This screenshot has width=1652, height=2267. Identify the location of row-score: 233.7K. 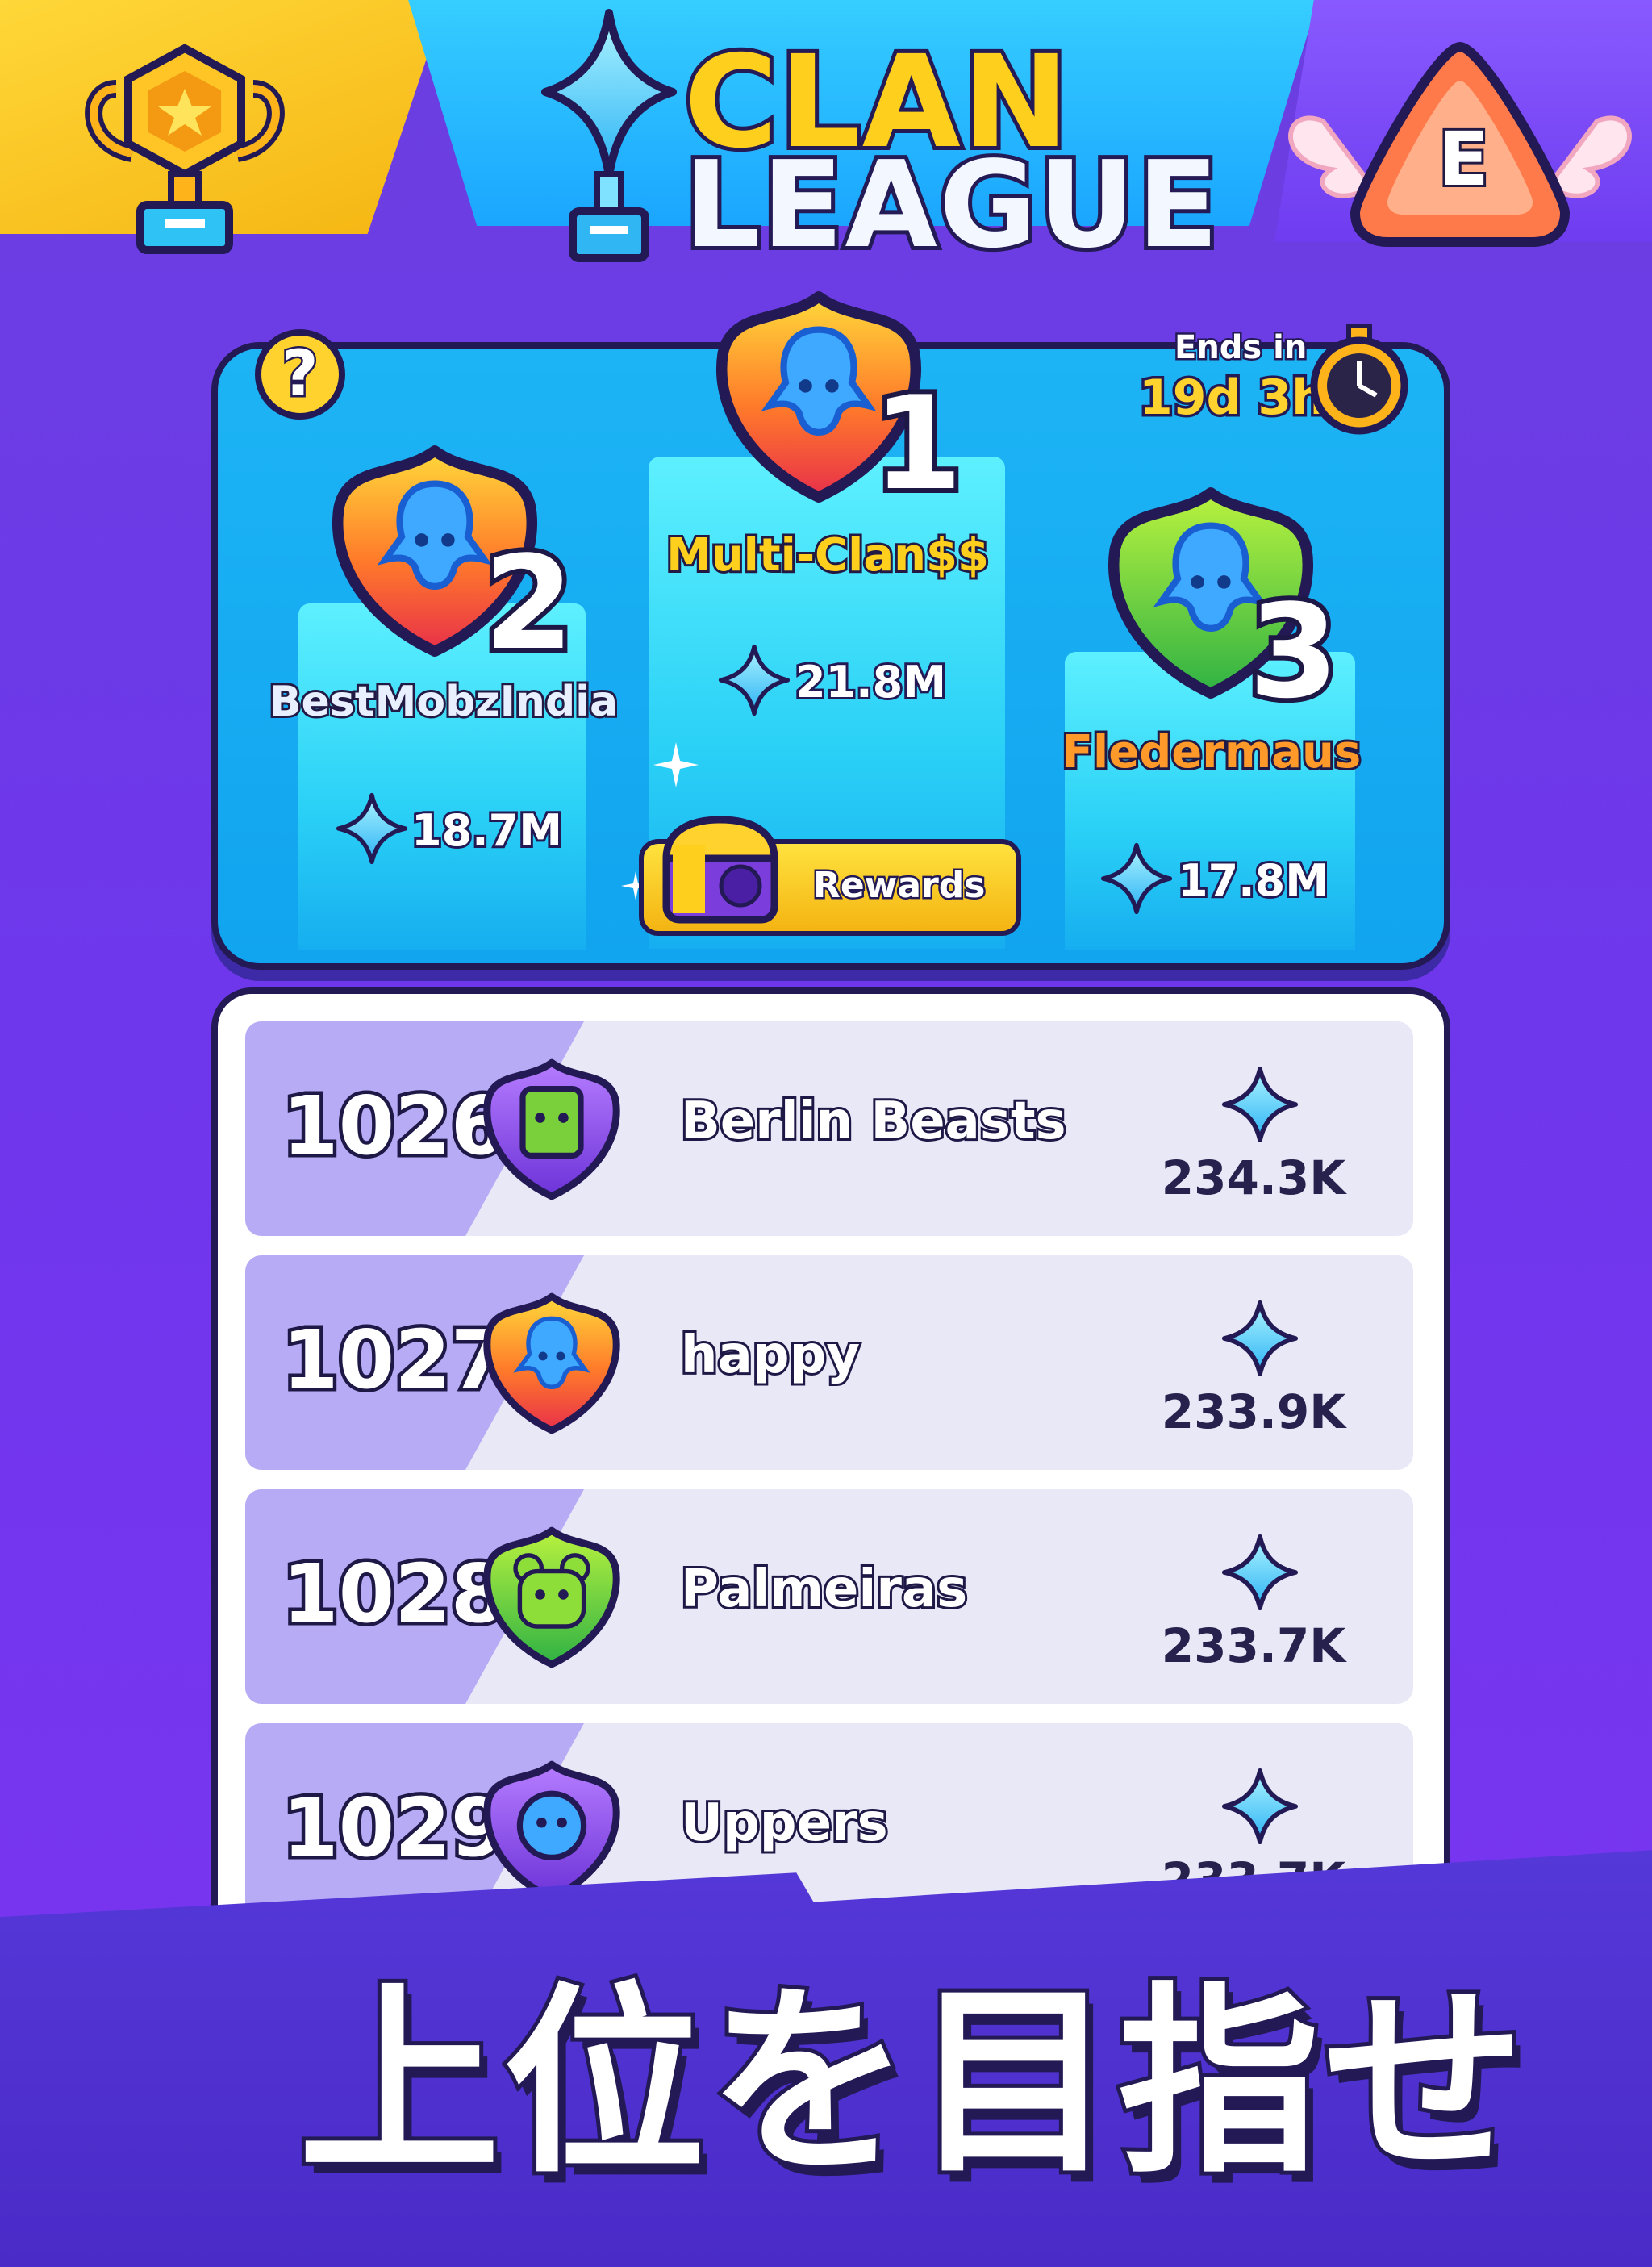
(1253, 1645).